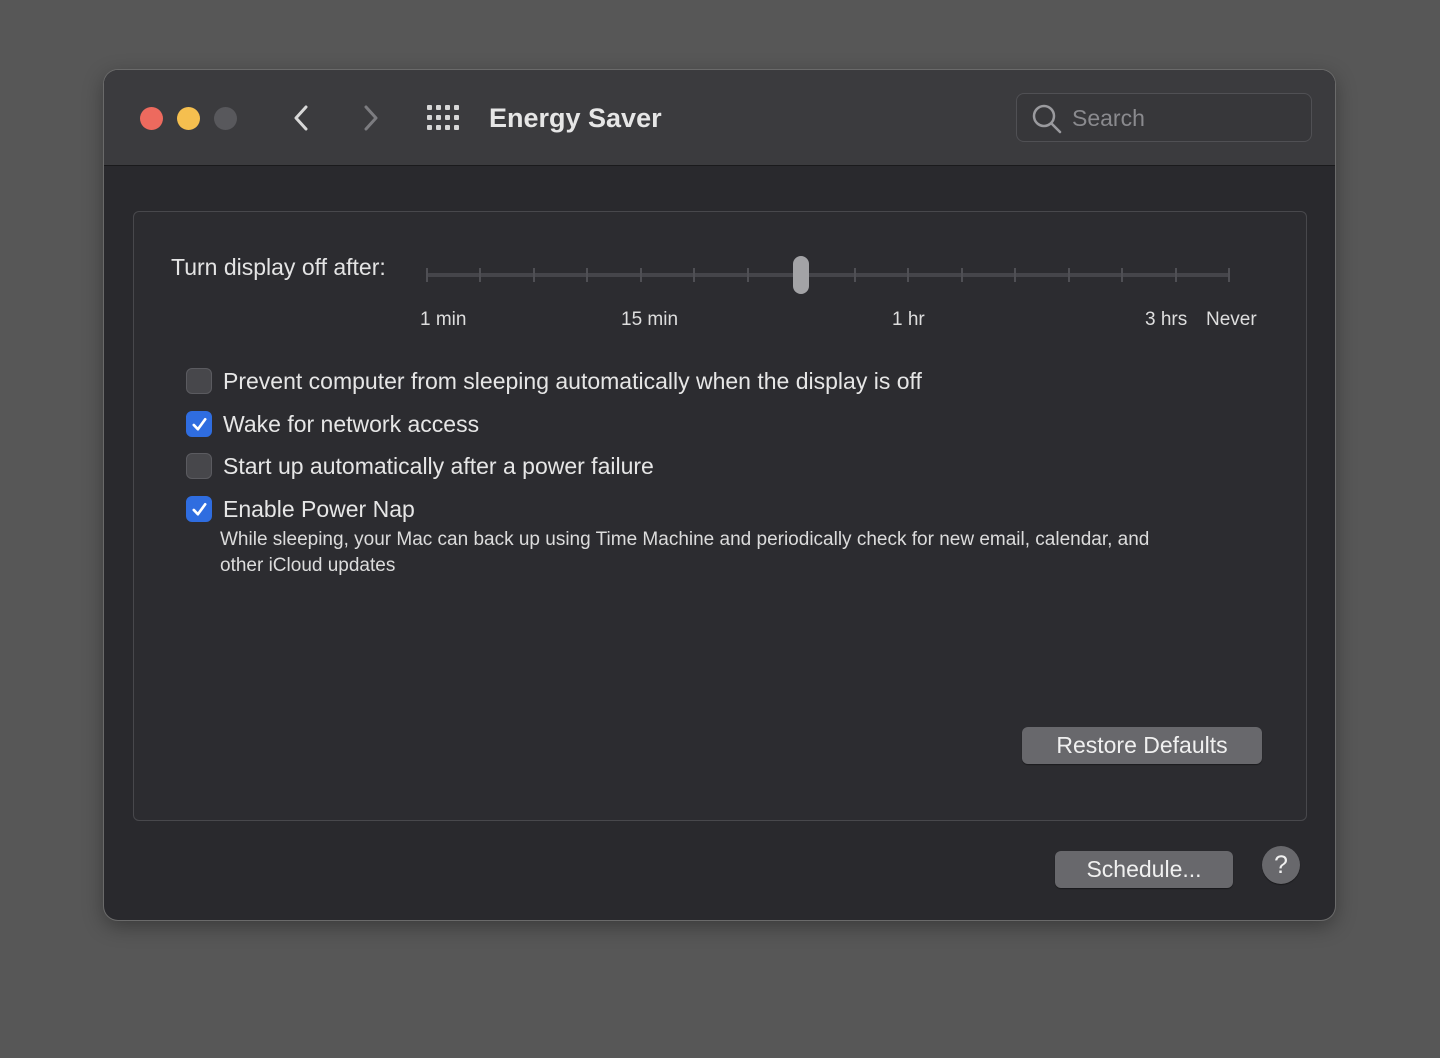 This screenshot has width=1440, height=1058. What do you see at coordinates (319, 509) in the screenshot?
I see `power-nap-label: Enable Power Nap` at bounding box center [319, 509].